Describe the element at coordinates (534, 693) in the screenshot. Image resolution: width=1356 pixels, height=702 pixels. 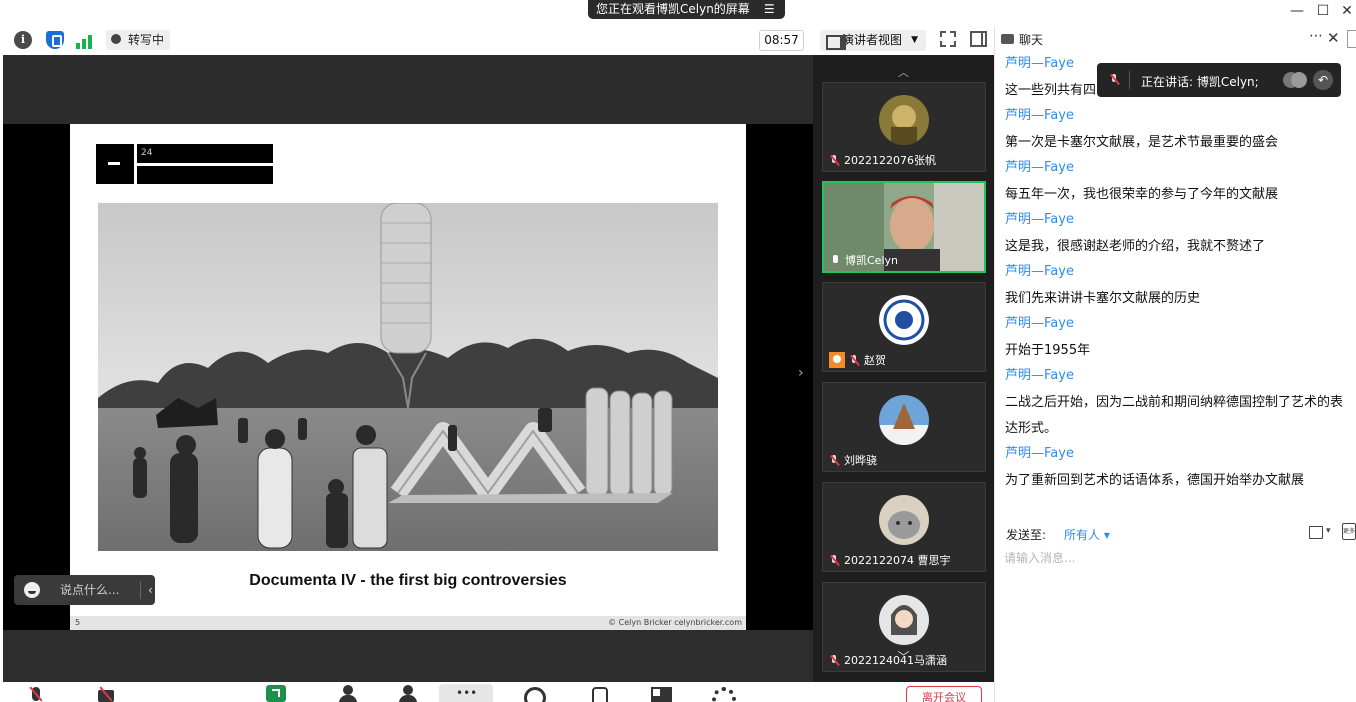
I see `record-icon` at that location.